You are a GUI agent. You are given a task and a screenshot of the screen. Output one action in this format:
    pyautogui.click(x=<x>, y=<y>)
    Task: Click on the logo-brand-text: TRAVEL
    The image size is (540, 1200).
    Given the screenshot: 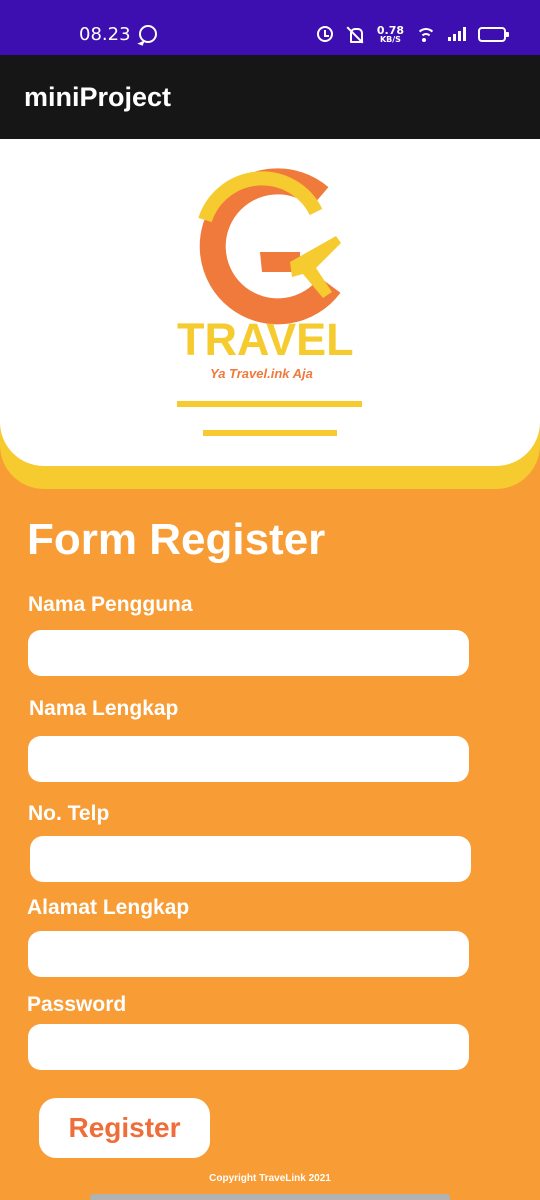 What is the action you would take?
    pyautogui.click(x=265, y=339)
    